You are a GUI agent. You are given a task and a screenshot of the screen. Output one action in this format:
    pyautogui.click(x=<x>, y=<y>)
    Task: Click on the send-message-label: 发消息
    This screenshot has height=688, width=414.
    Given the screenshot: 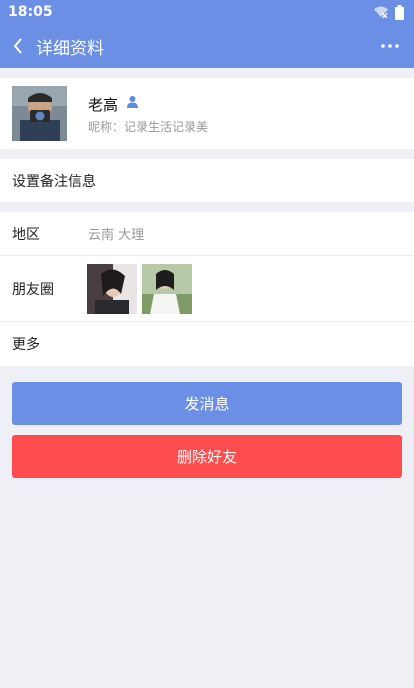 What is the action you would take?
    pyautogui.click(x=207, y=404)
    